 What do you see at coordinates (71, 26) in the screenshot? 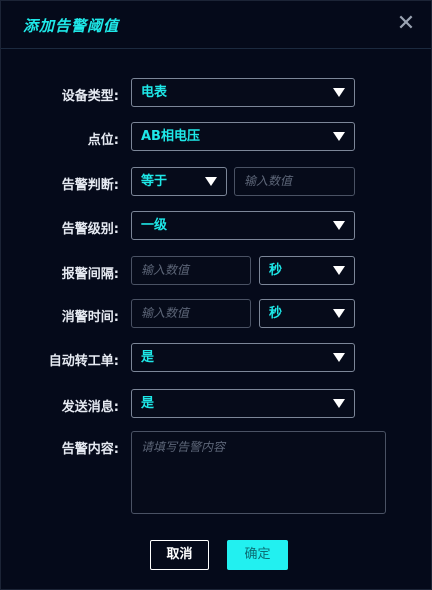
I see `dialog-title: 添加告警阈值` at bounding box center [71, 26].